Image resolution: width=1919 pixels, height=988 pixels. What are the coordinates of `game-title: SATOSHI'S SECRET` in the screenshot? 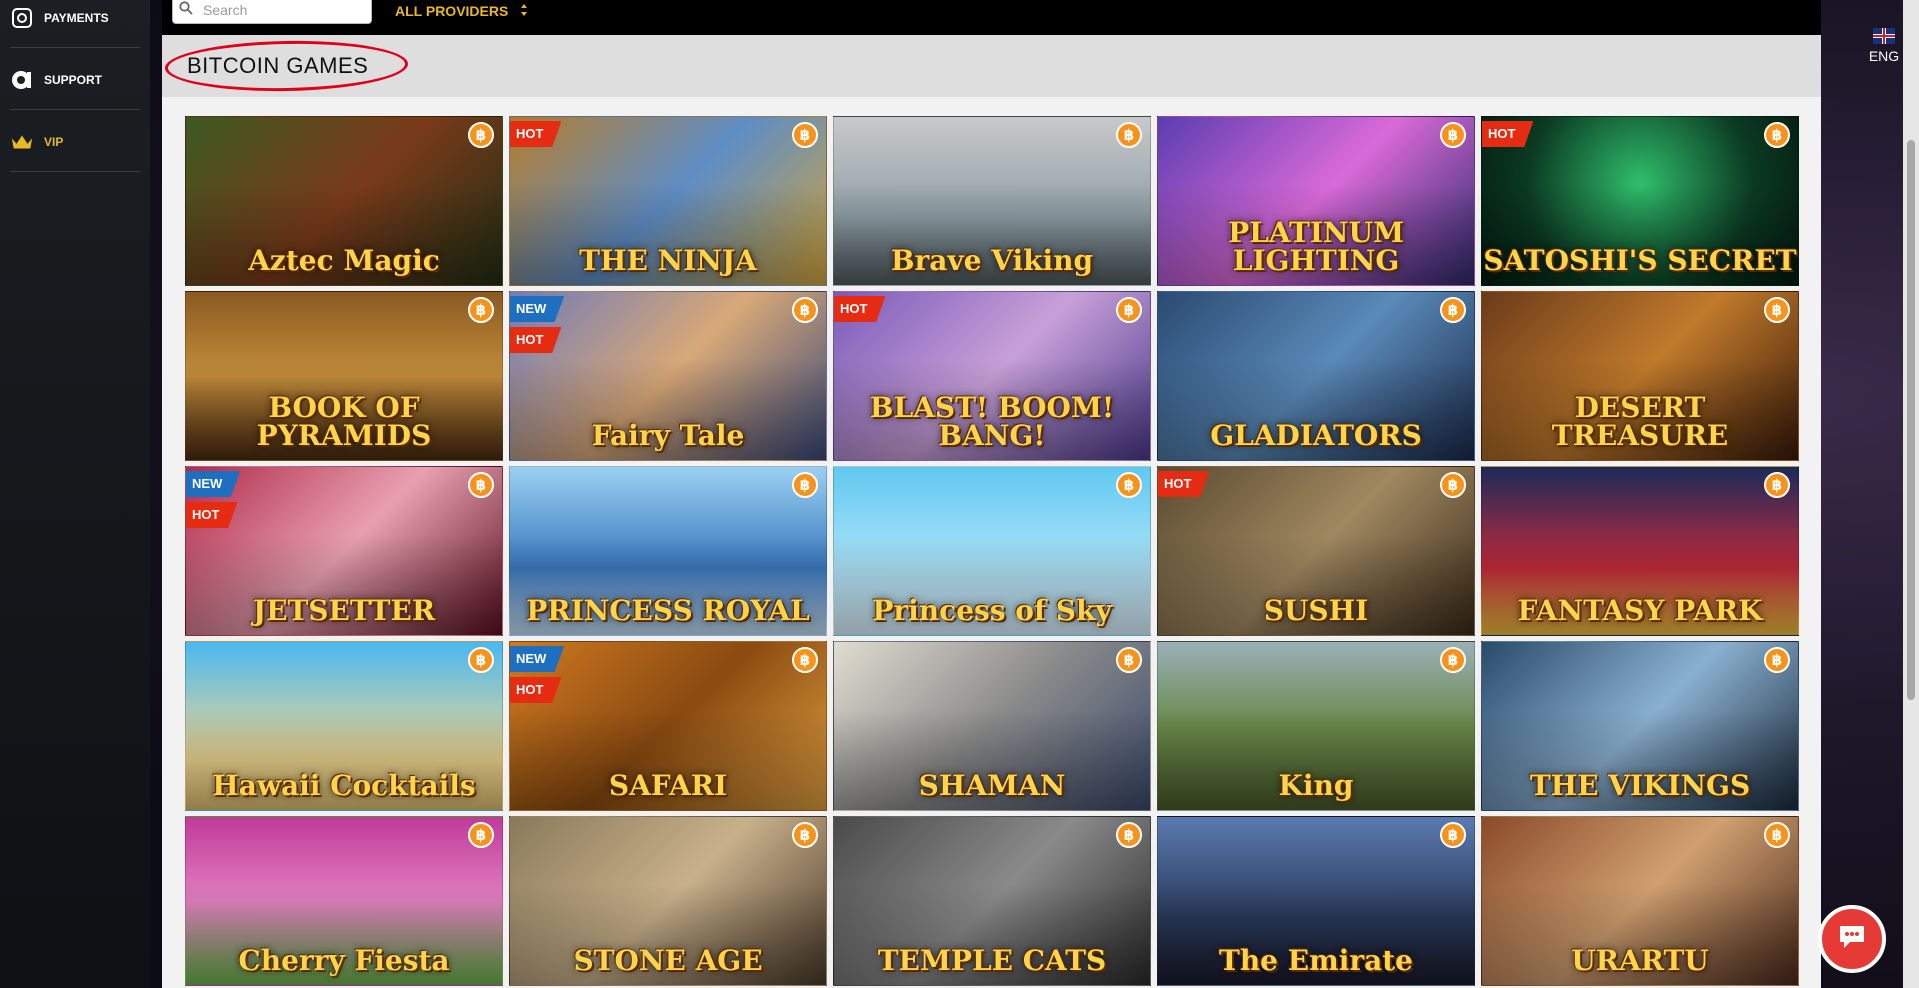 It's located at (1640, 260).